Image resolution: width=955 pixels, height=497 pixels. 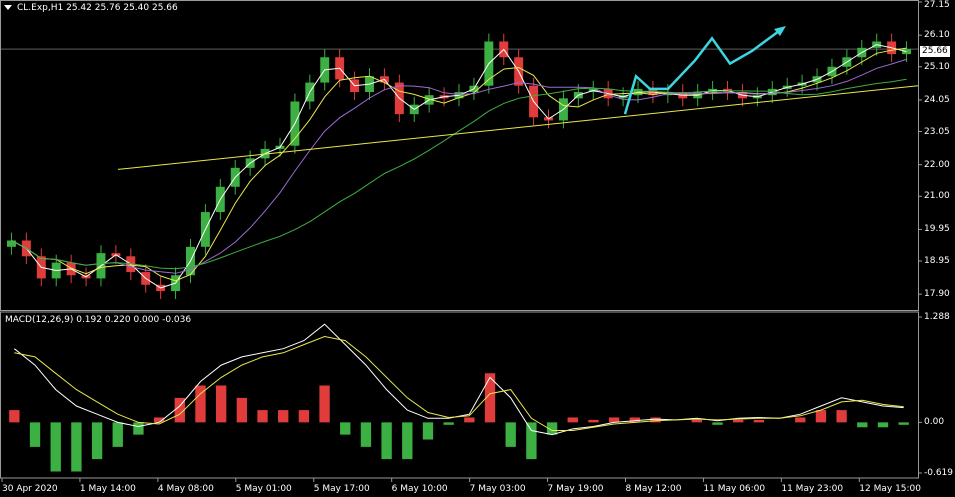 I want to click on time-tick-label: 11 May 06:00, so click(x=734, y=489).